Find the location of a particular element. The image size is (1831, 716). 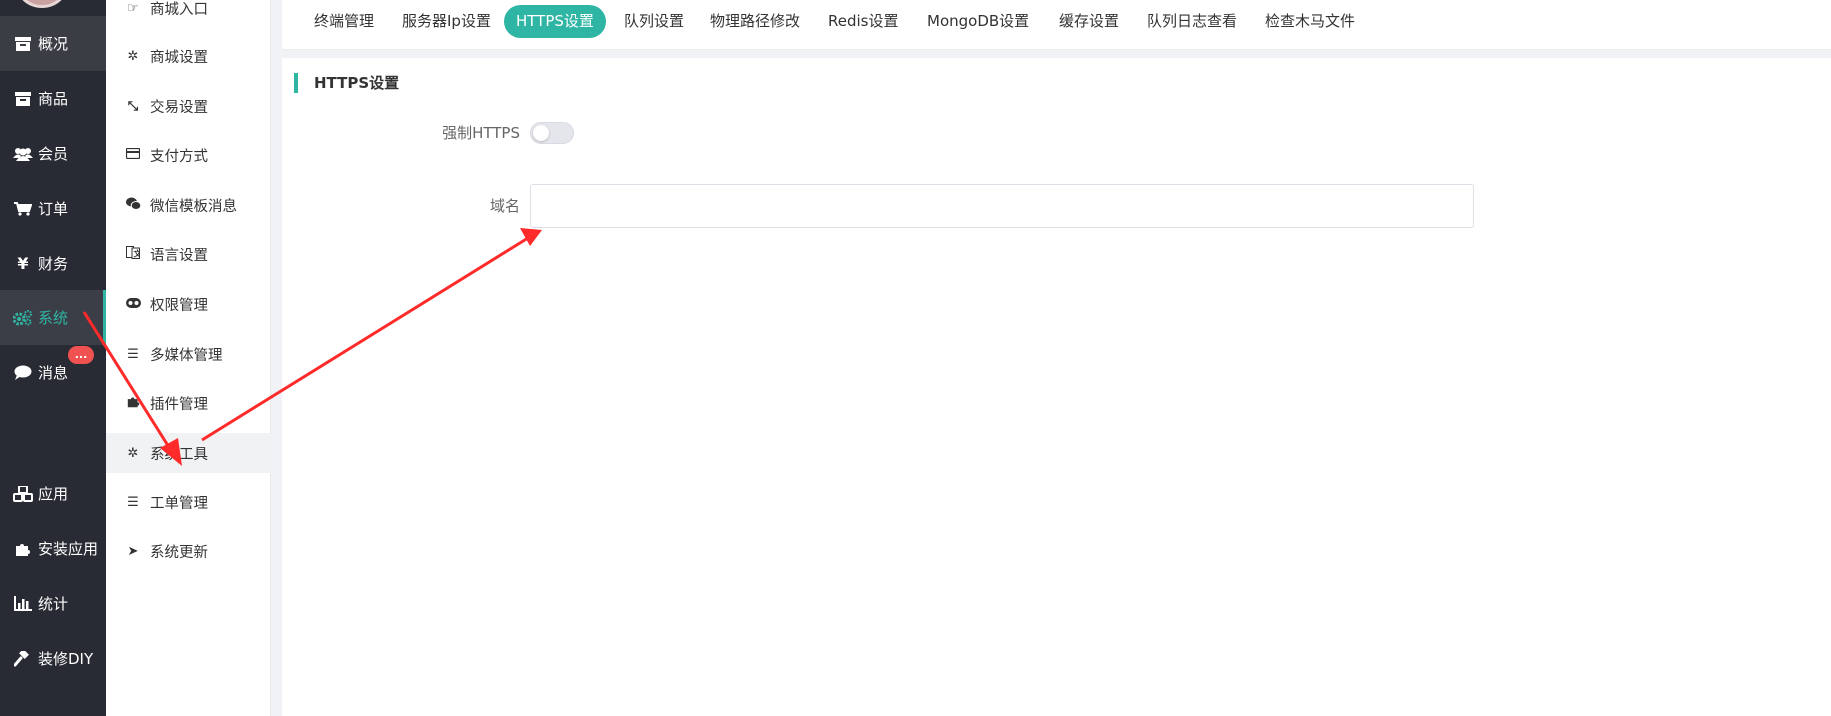

sidebar-item-mall-entry: ☞ 商城入口 is located at coordinates (188, 14).